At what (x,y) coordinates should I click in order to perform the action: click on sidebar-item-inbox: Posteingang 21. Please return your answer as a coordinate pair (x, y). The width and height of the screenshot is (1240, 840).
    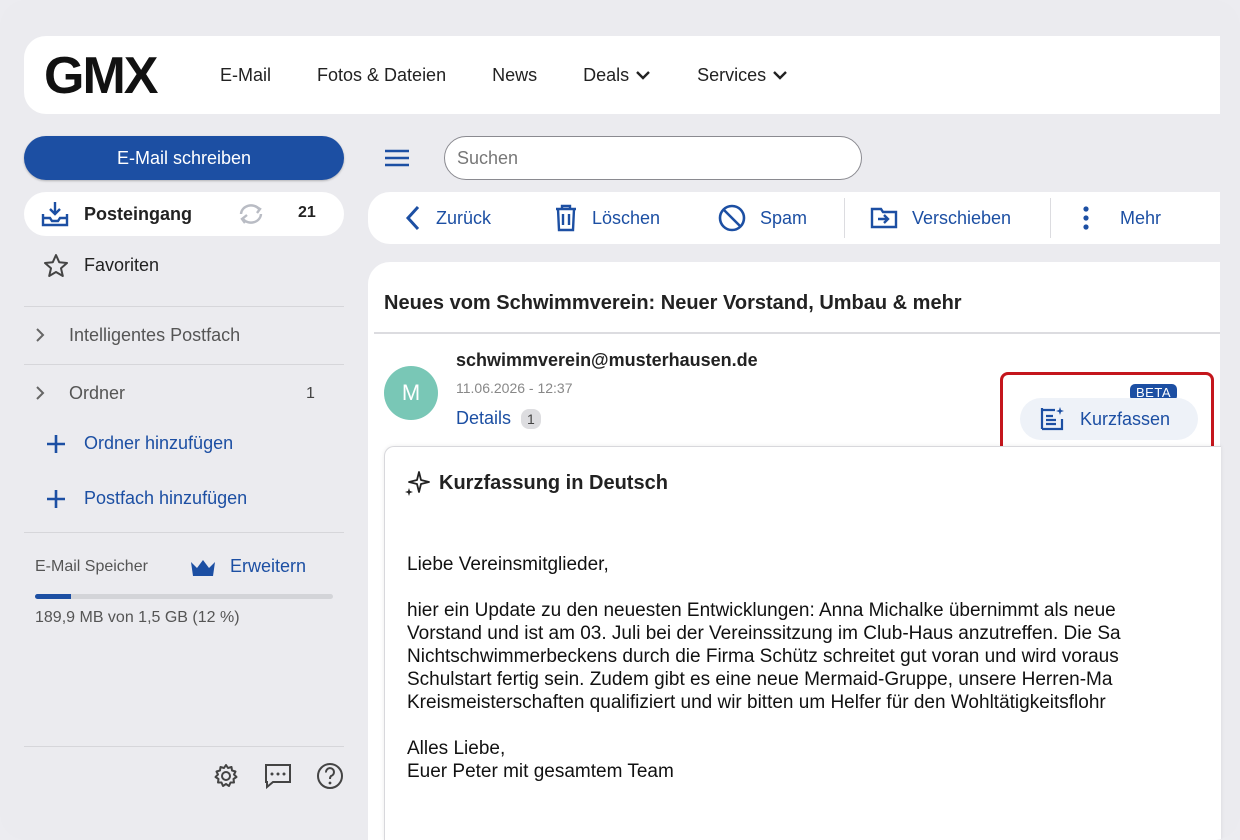
    Looking at the image, I should click on (184, 214).